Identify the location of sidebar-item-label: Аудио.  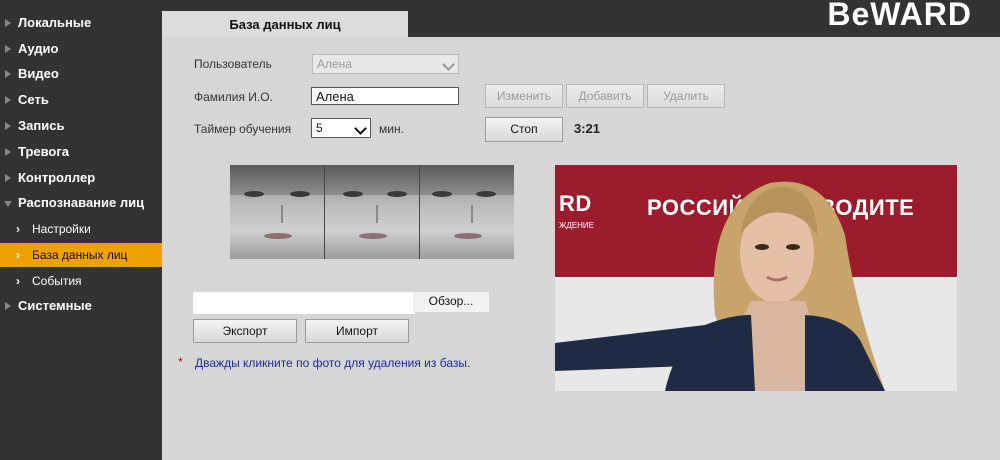
(38, 48).